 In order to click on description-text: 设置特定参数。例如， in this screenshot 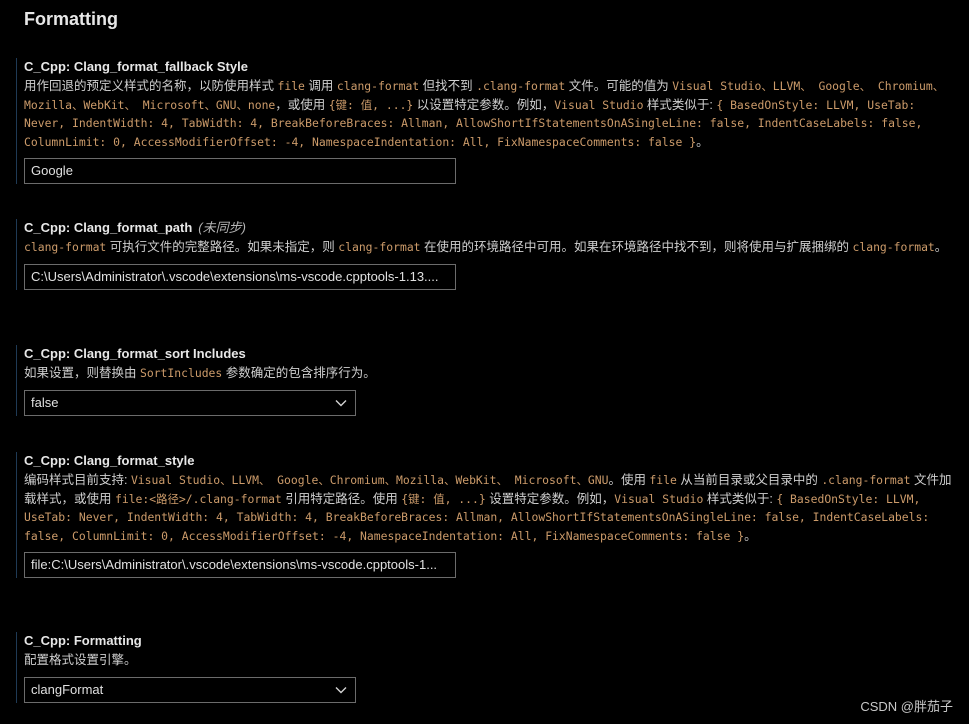, I will do `click(550, 498)`.